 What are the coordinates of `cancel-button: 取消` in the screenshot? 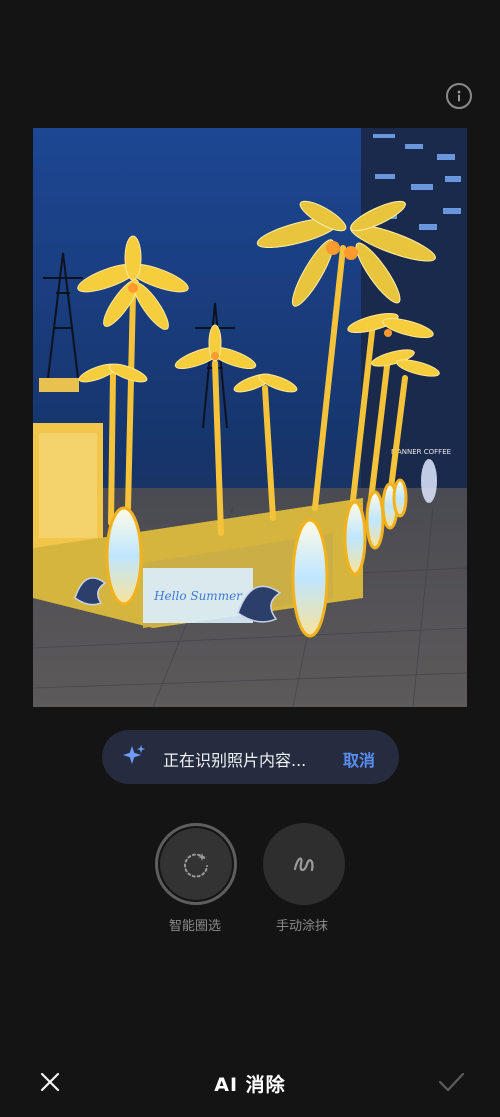 It's located at (359, 759).